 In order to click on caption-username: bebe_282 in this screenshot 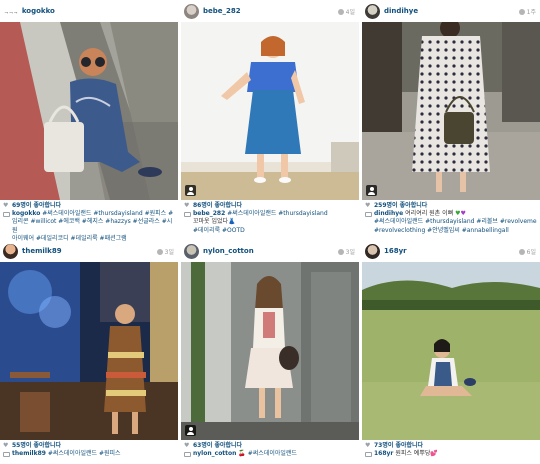, I will do `click(209, 213)`.